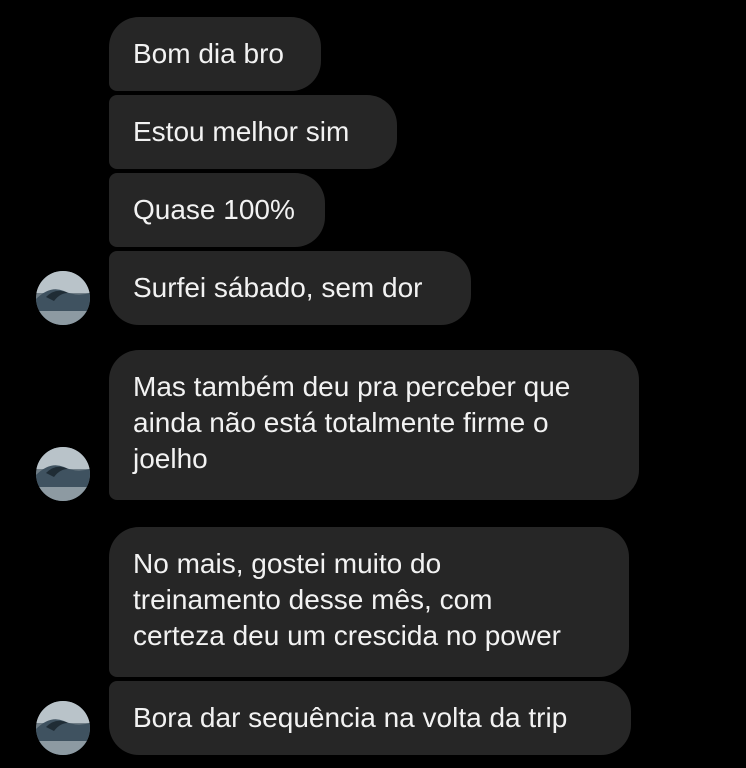 Image resolution: width=746 pixels, height=768 pixels. What do you see at coordinates (341, 422) in the screenshot?
I see `message-text: ainda não está totalmente firme o` at bounding box center [341, 422].